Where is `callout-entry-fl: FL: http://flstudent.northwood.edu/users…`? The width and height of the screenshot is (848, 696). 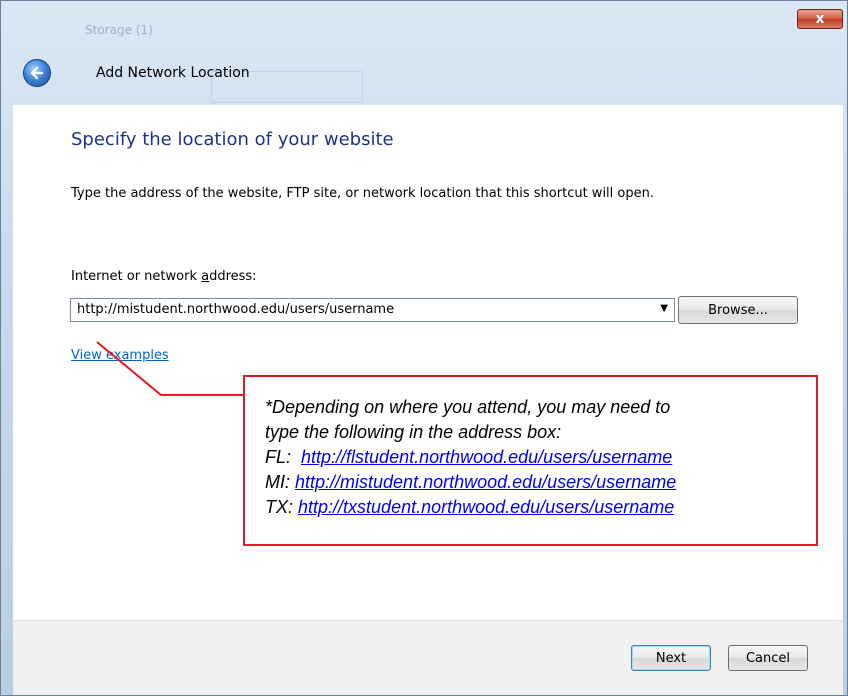
callout-entry-fl: FL: http://flstudent.northwood.edu/users… is located at coordinates (470, 457).